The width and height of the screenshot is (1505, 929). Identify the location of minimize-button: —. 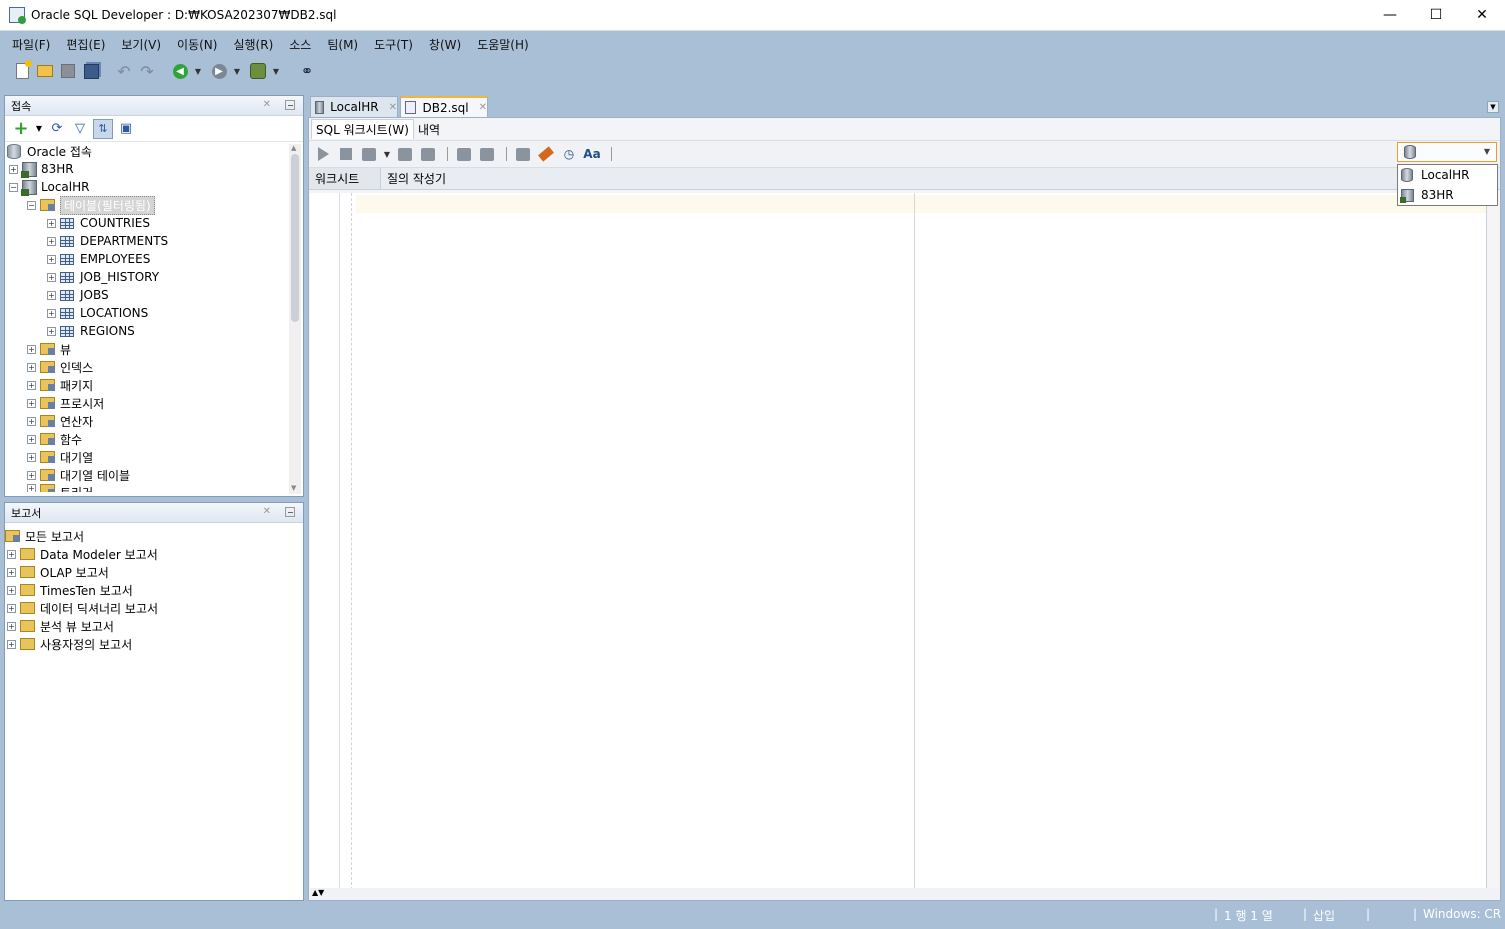
(1390, 15).